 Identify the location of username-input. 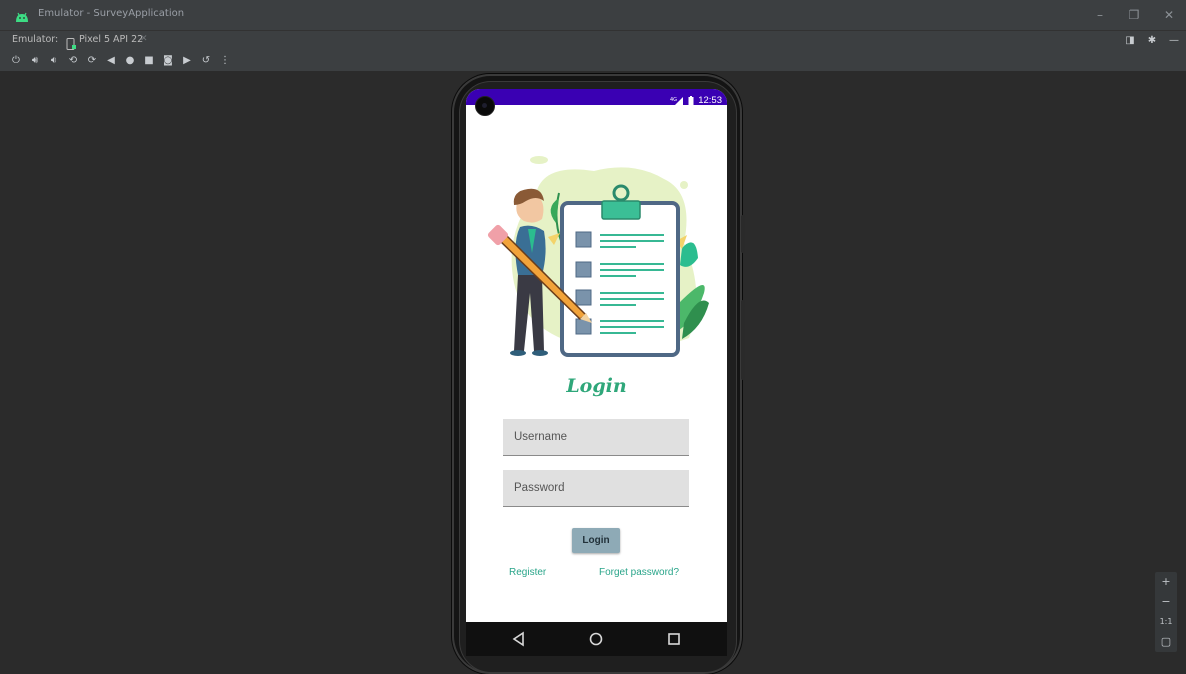
(596, 437).